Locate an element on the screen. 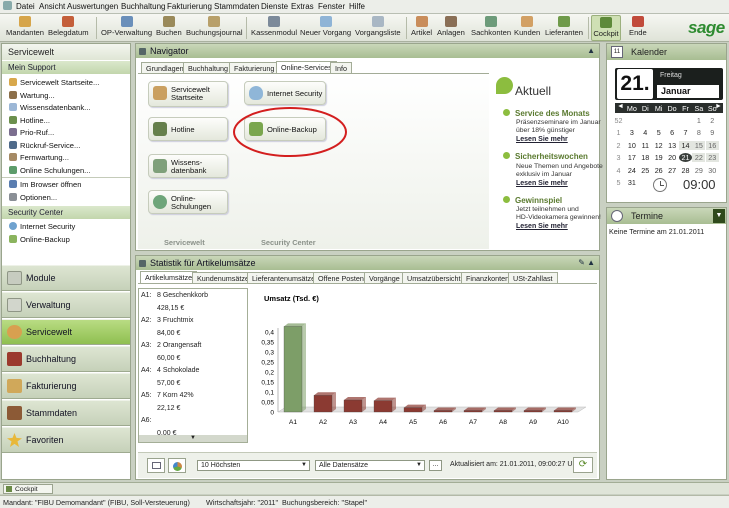 The image size is (729, 508). calendar-day: 28 is located at coordinates (685, 170).